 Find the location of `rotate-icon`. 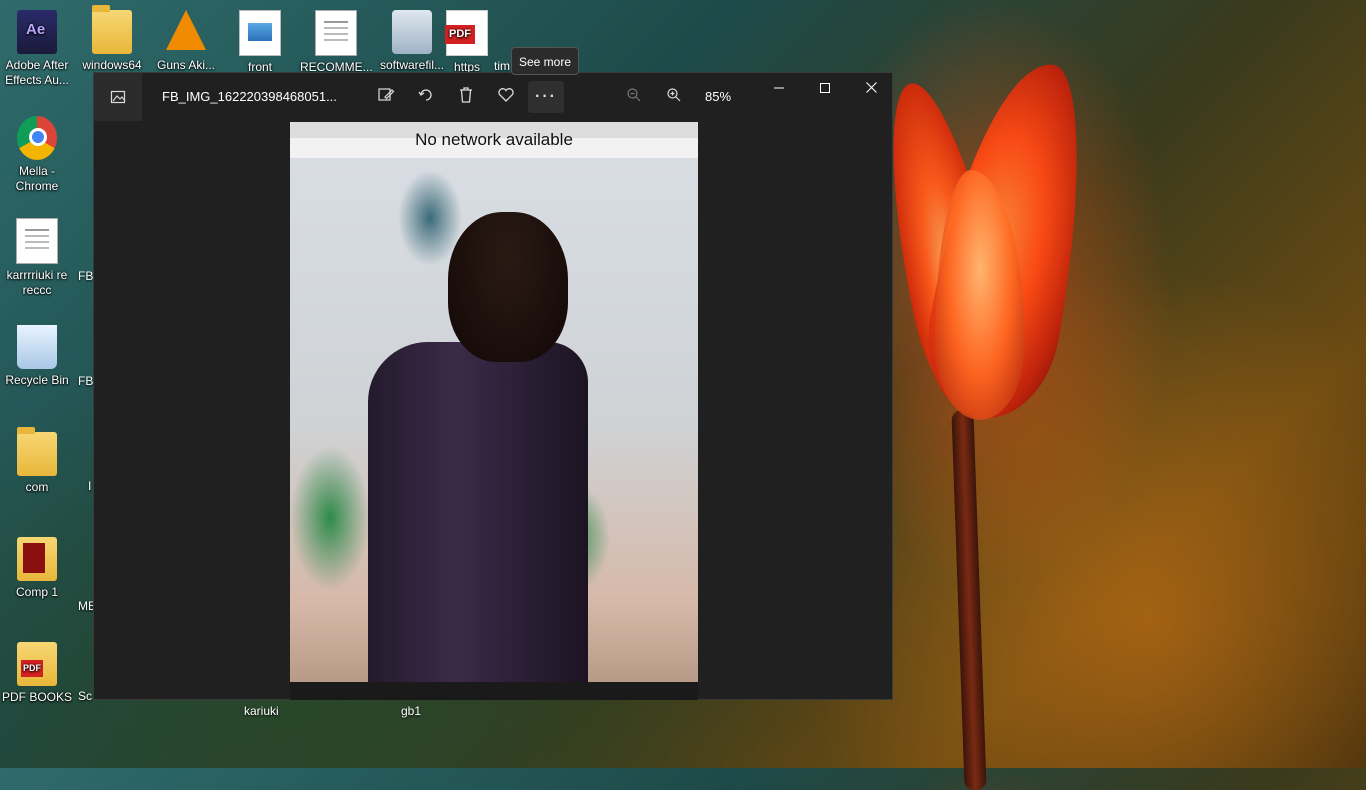

rotate-icon is located at coordinates (426, 97).